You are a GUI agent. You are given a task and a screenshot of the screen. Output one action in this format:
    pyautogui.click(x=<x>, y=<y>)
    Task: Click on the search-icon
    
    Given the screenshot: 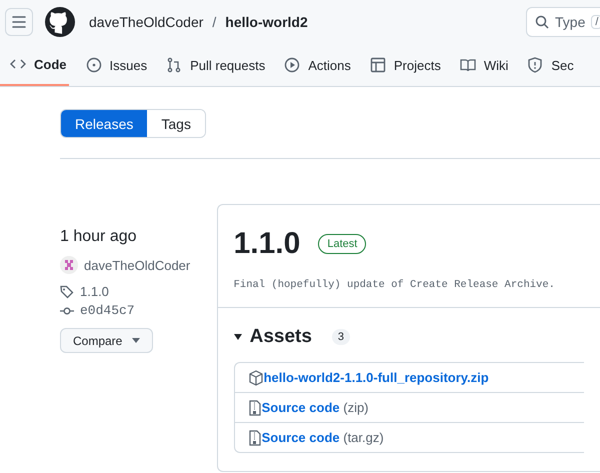 What is the action you would take?
    pyautogui.click(x=542, y=22)
    